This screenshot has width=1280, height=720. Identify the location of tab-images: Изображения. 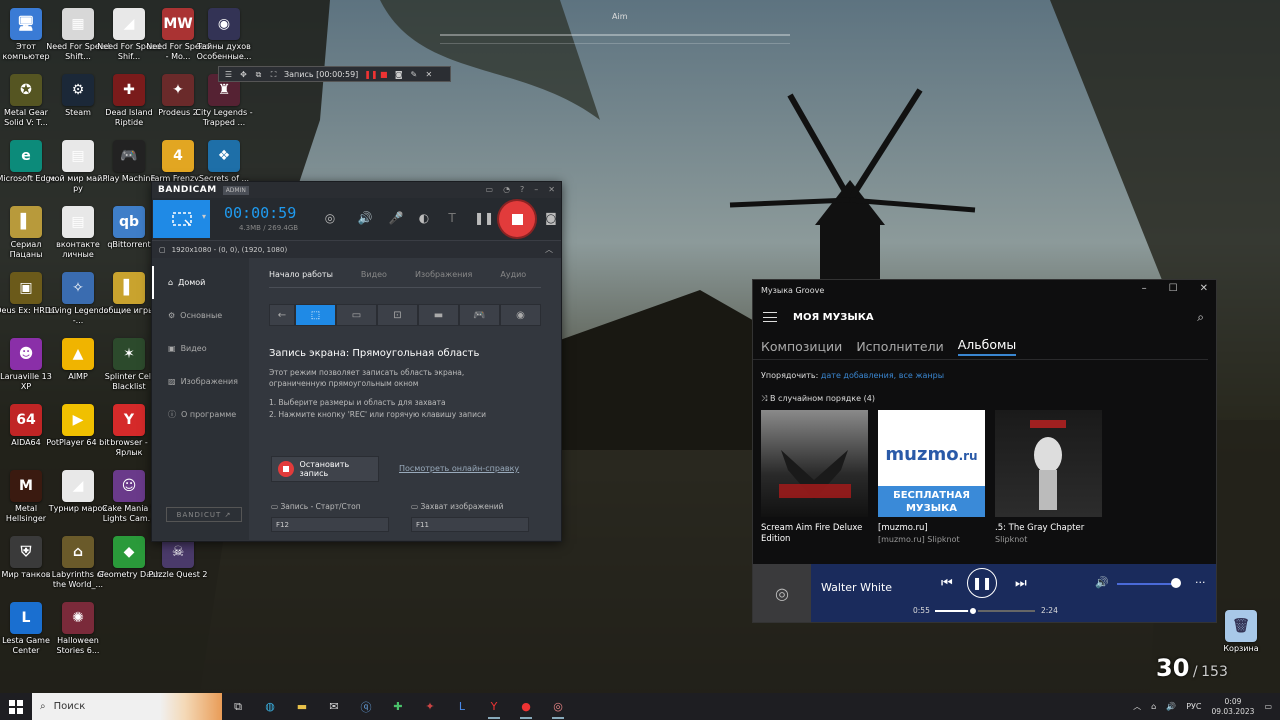
(443, 274).